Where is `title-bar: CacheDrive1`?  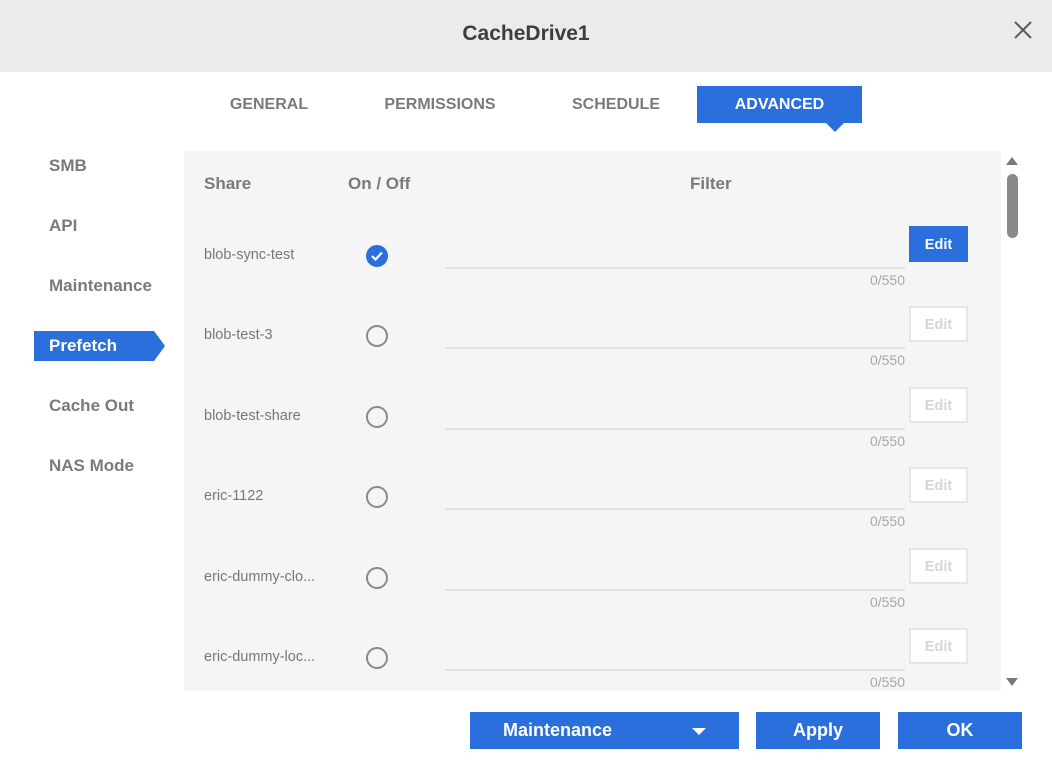 title-bar: CacheDrive1 is located at coordinates (526, 36).